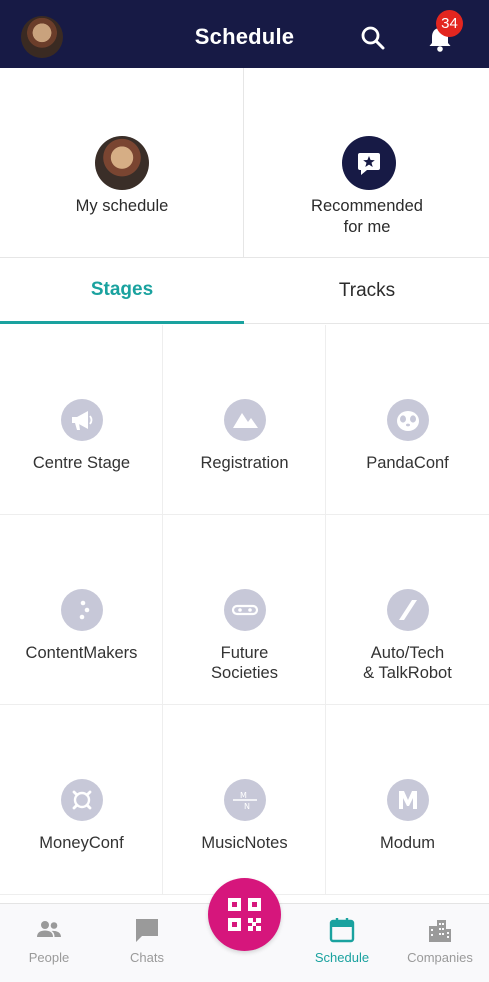 The image size is (489, 982). I want to click on nav-label: Companies, so click(440, 957).